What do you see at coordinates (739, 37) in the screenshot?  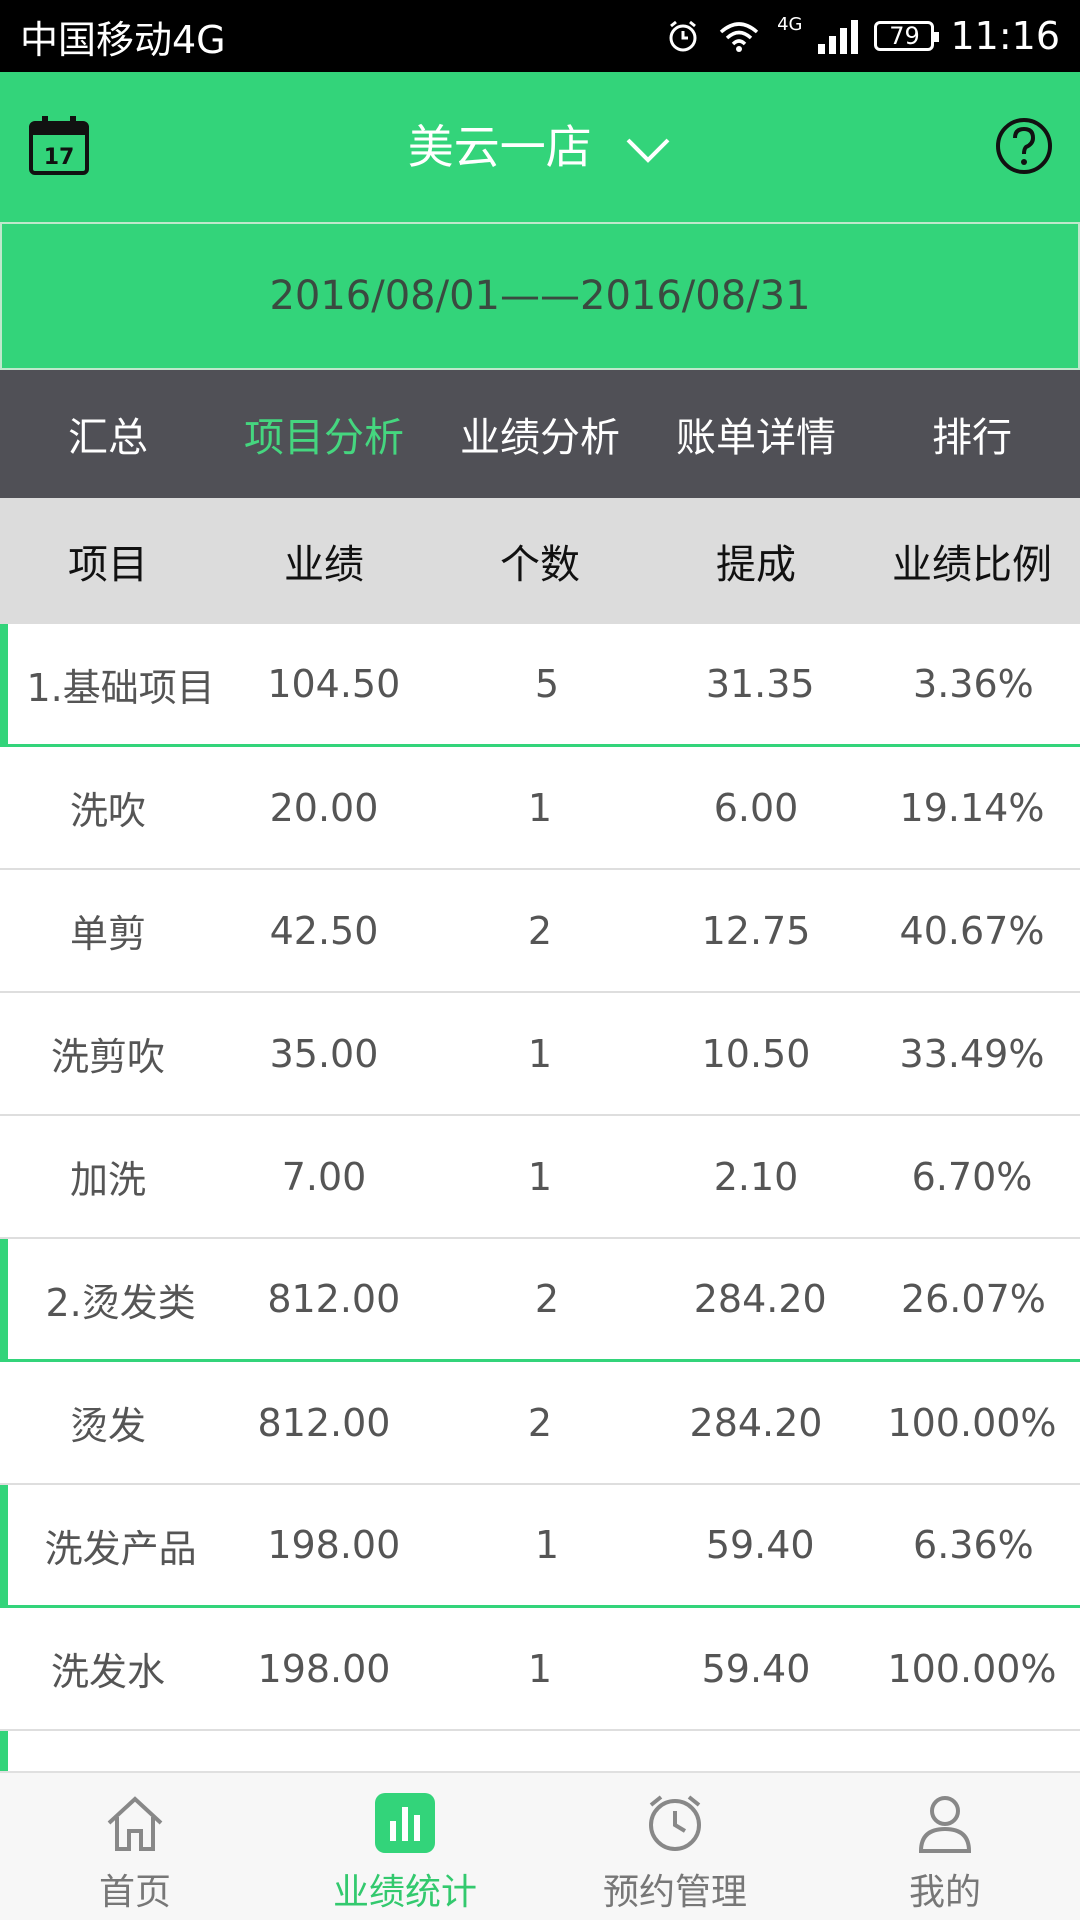 I see `wifi-icon` at bounding box center [739, 37].